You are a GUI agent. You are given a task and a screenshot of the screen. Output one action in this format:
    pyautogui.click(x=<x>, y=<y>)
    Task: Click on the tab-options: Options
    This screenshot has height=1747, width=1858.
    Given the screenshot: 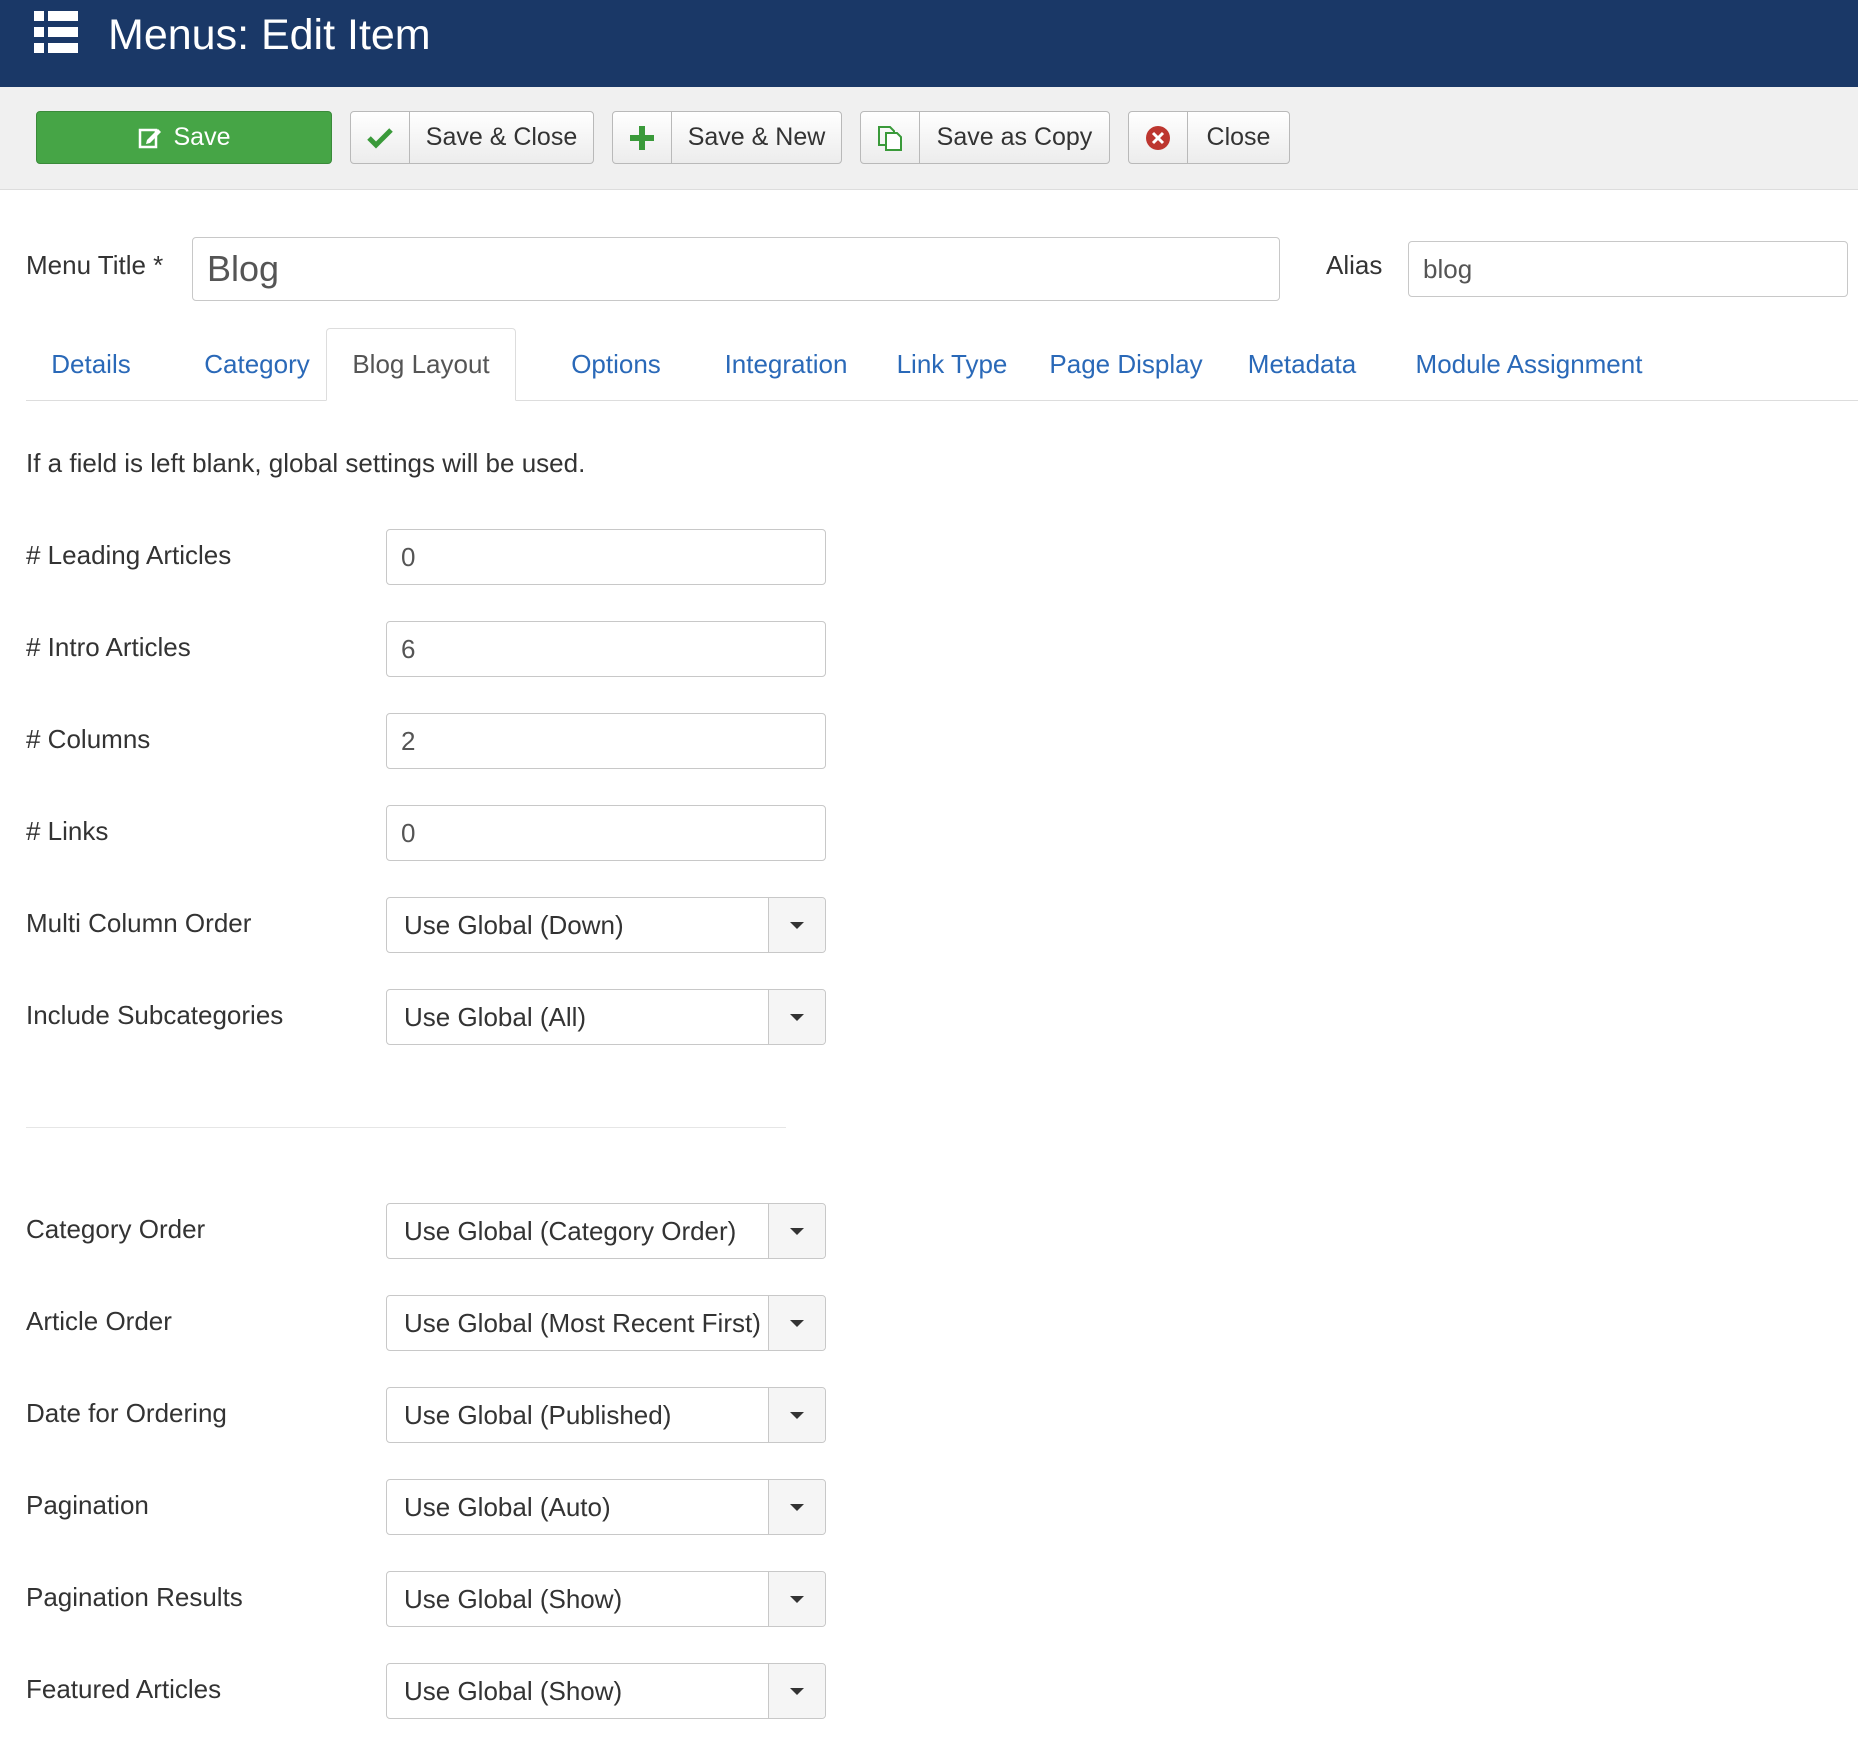 What is the action you would take?
    pyautogui.click(x=616, y=364)
    